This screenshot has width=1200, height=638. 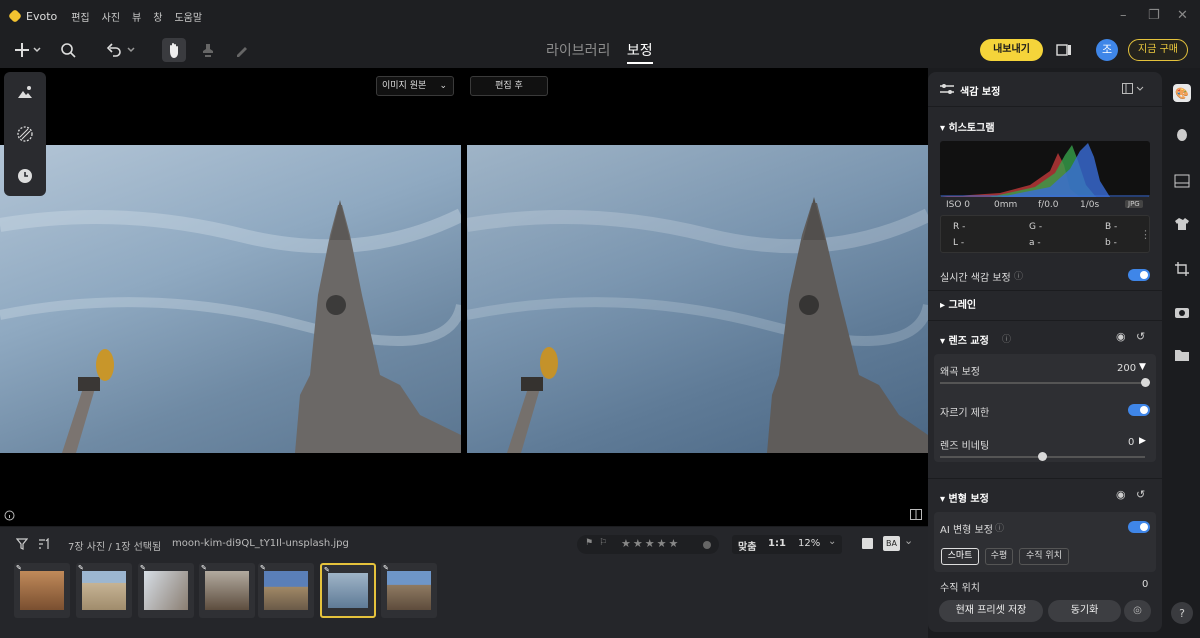 I want to click on tab-library: 라이브러리, so click(x=578, y=50).